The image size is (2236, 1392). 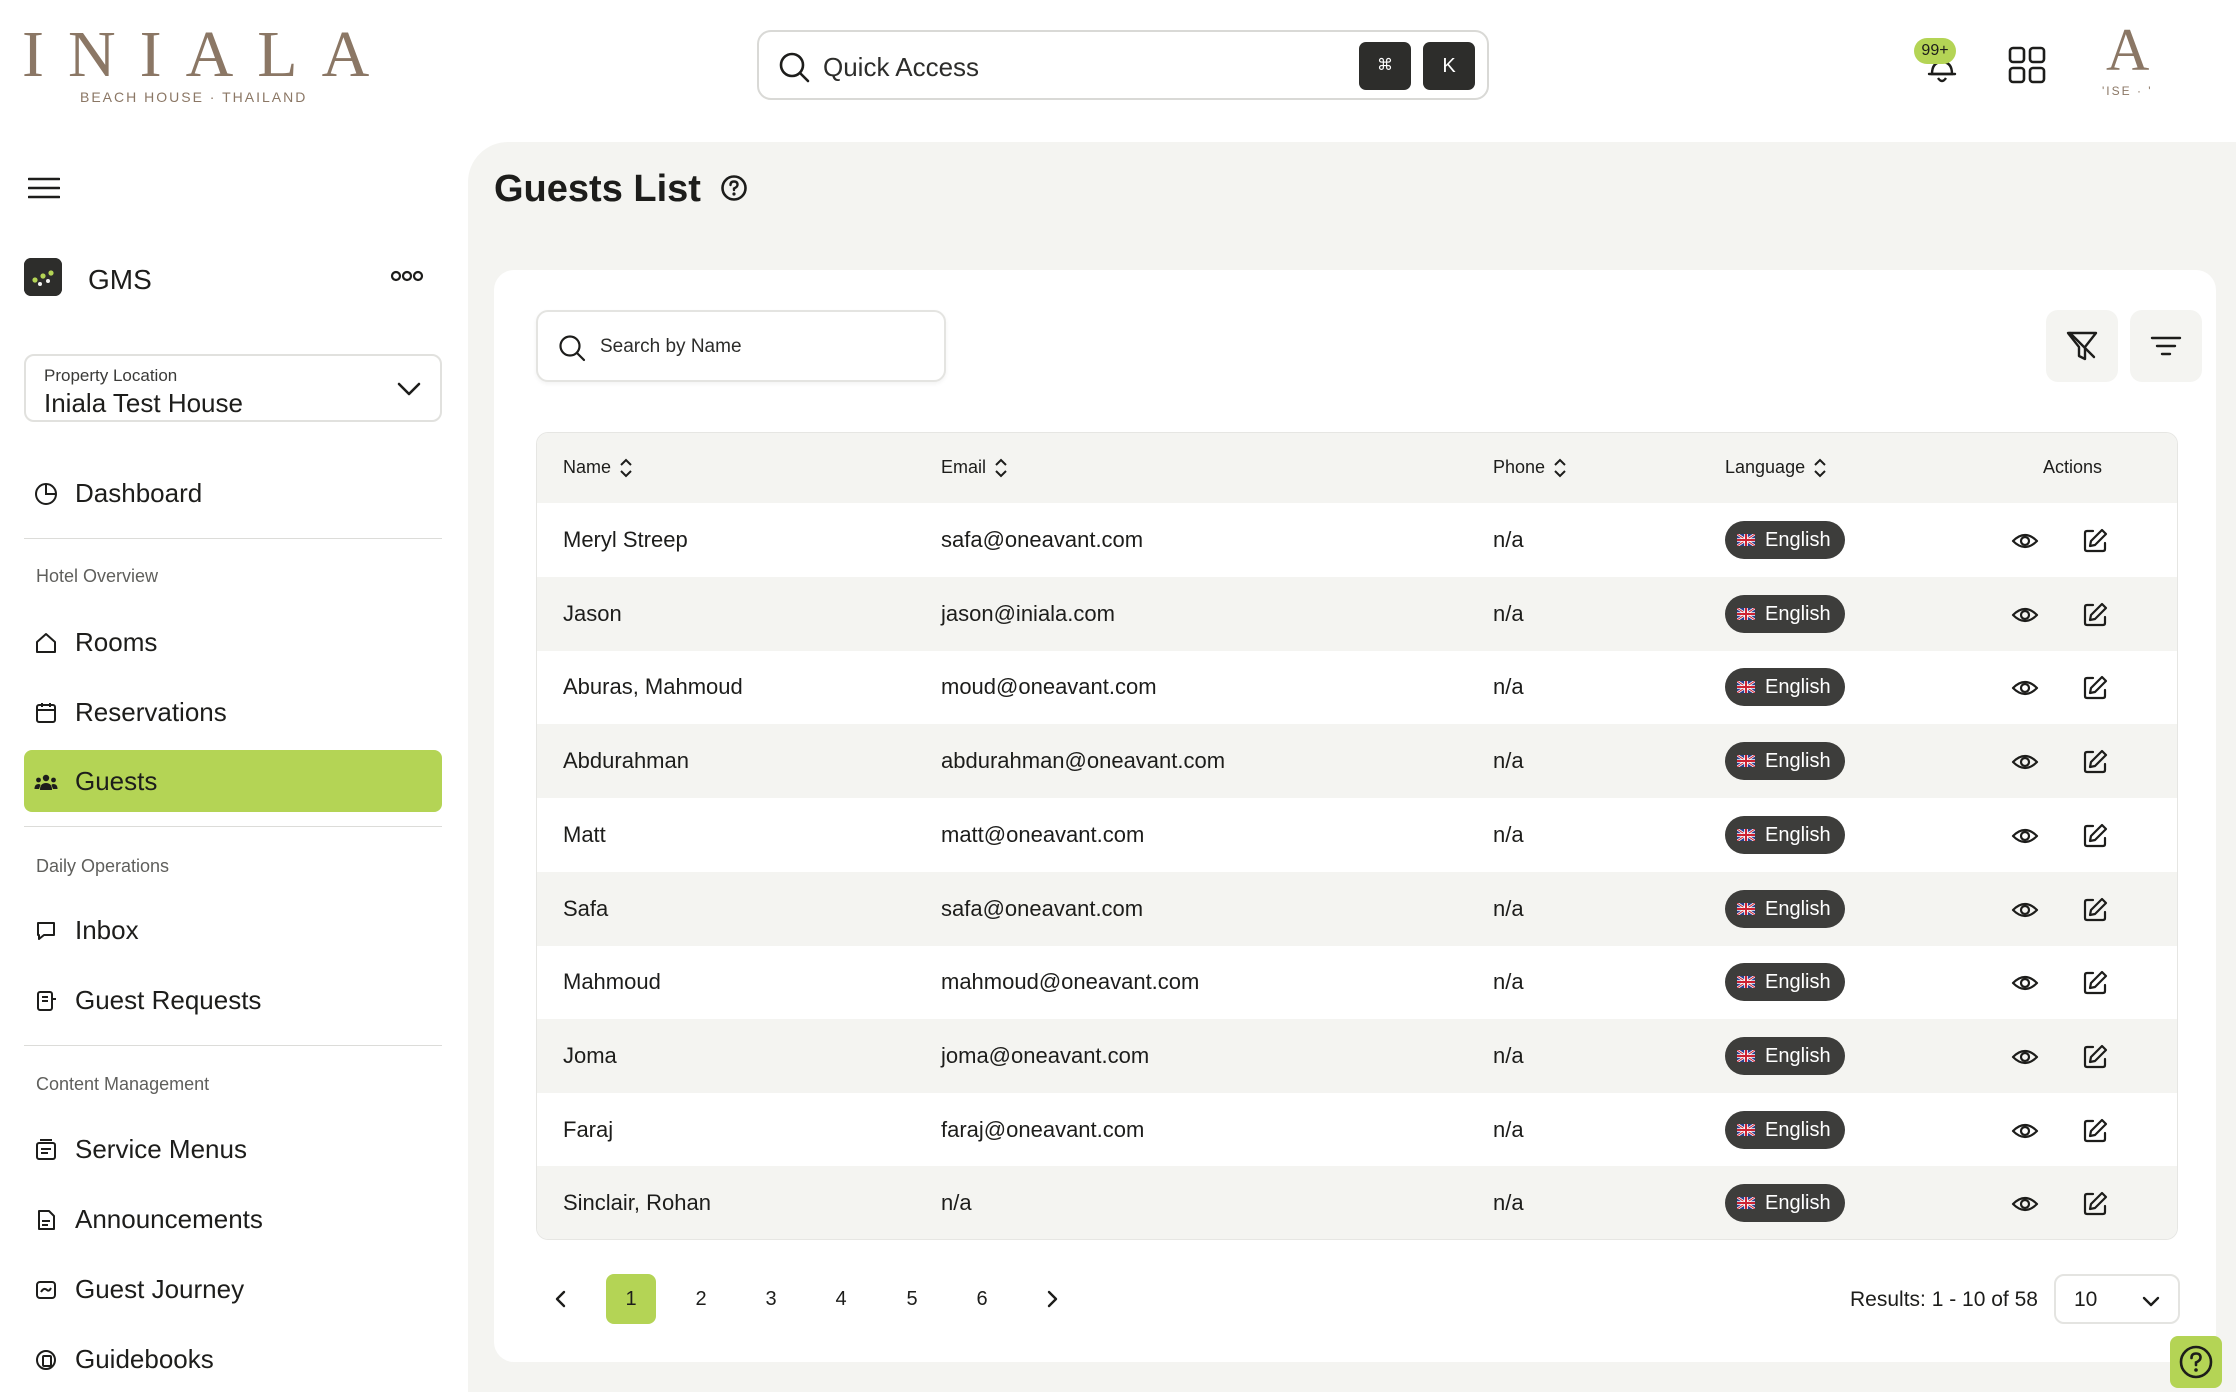 I want to click on column-header-language: Language, so click(x=1776, y=468).